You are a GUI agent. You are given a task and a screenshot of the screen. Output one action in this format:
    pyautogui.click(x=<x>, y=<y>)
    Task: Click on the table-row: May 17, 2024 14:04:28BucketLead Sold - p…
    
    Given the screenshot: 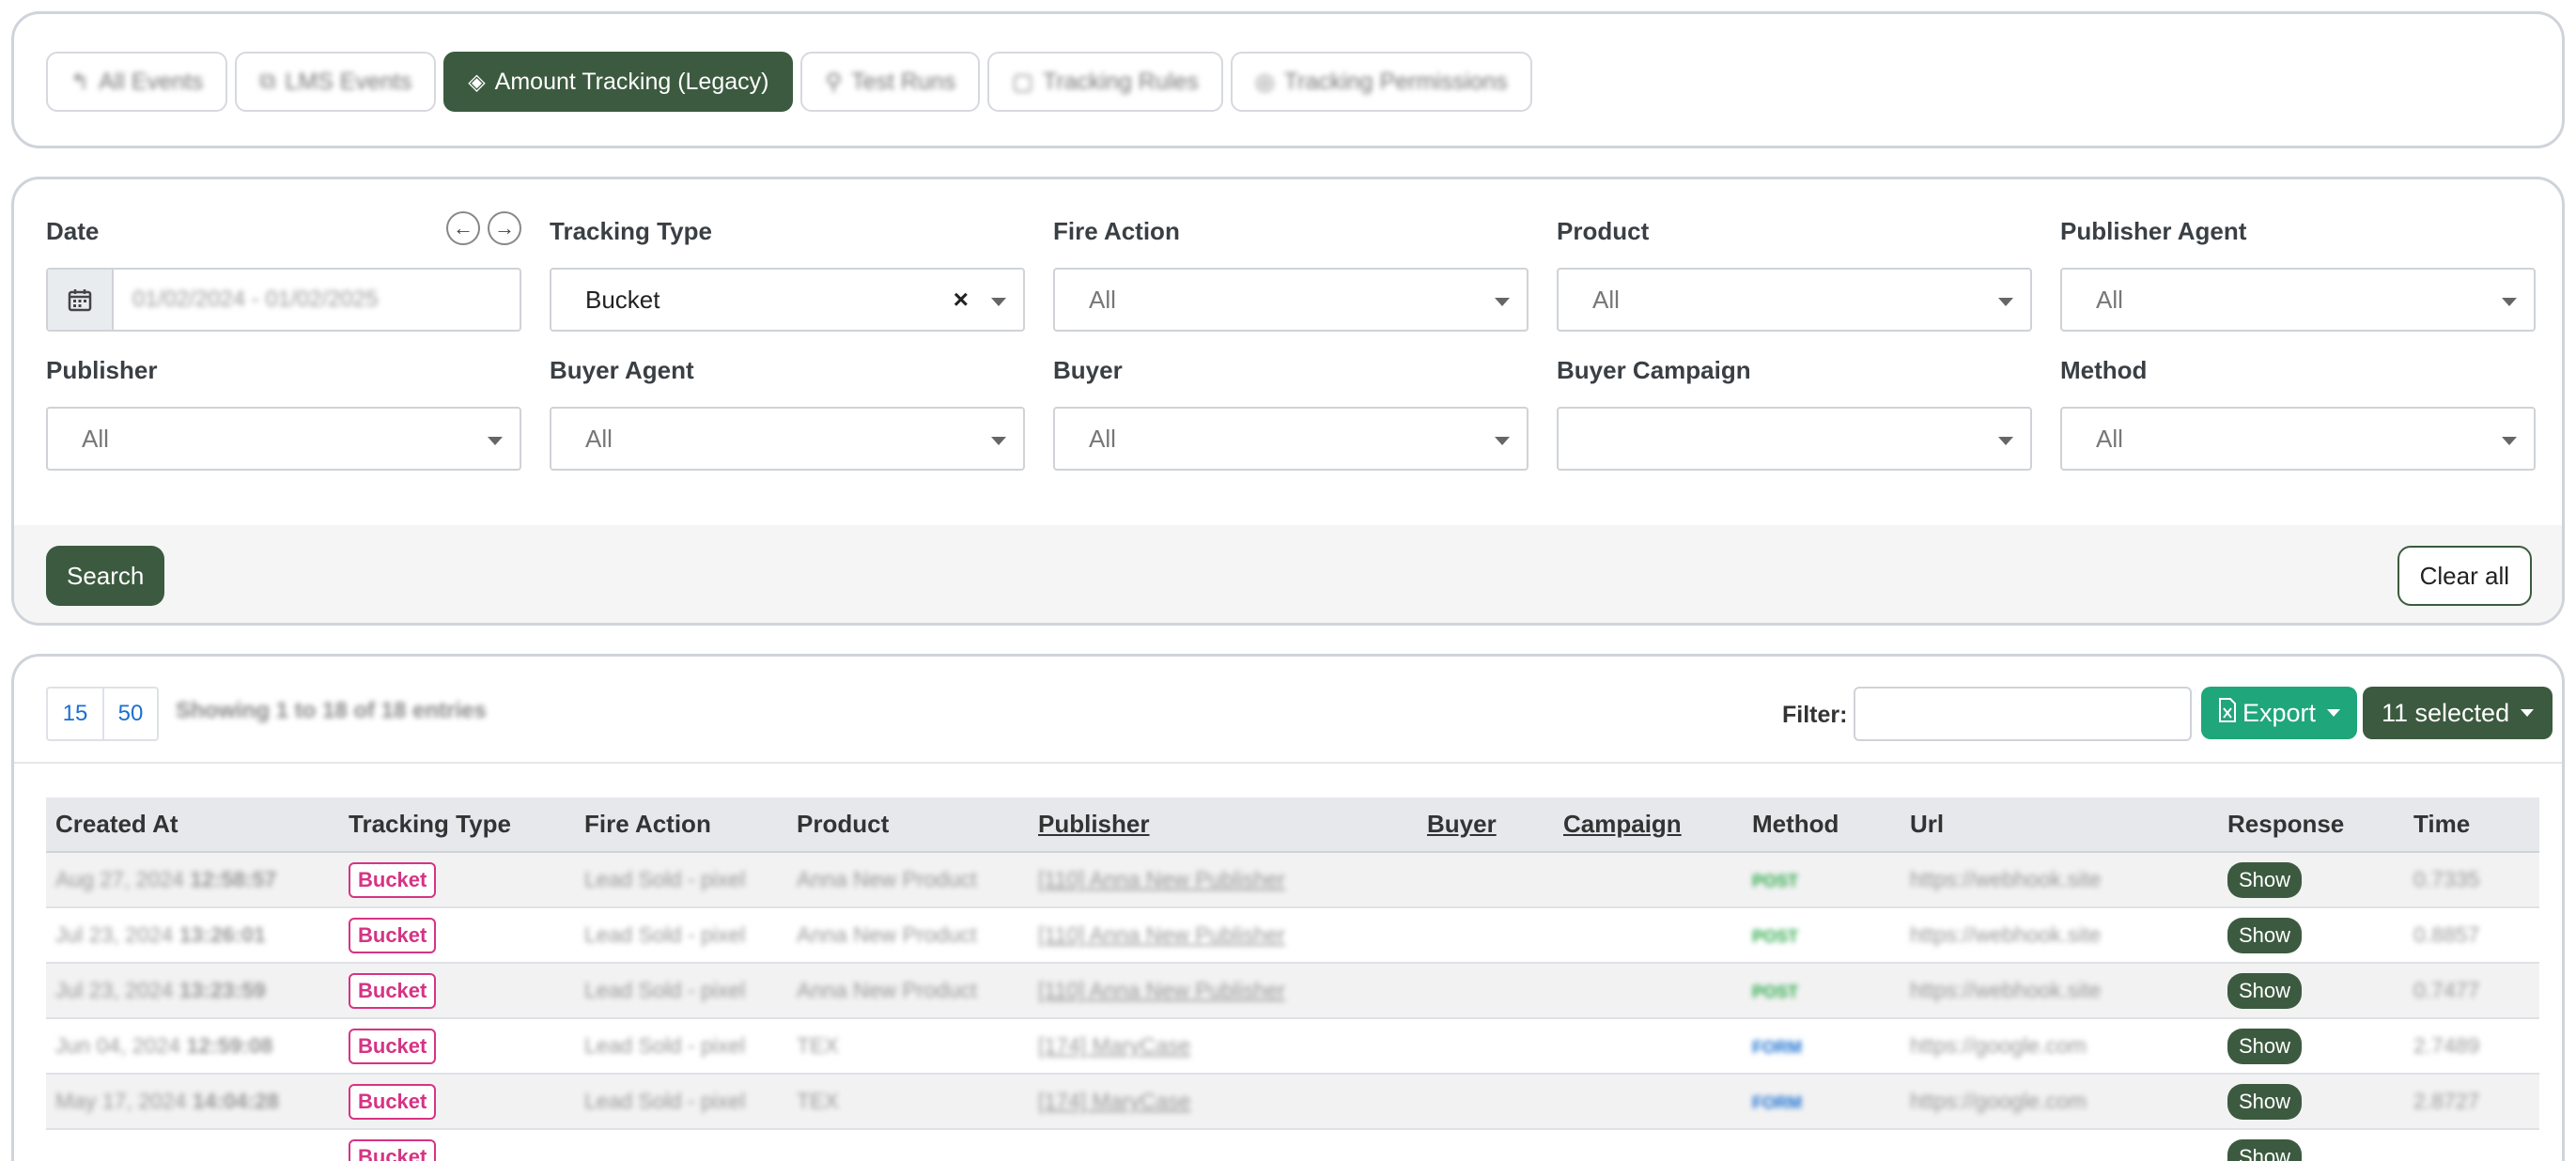 What is the action you would take?
    pyautogui.click(x=1292, y=1101)
    